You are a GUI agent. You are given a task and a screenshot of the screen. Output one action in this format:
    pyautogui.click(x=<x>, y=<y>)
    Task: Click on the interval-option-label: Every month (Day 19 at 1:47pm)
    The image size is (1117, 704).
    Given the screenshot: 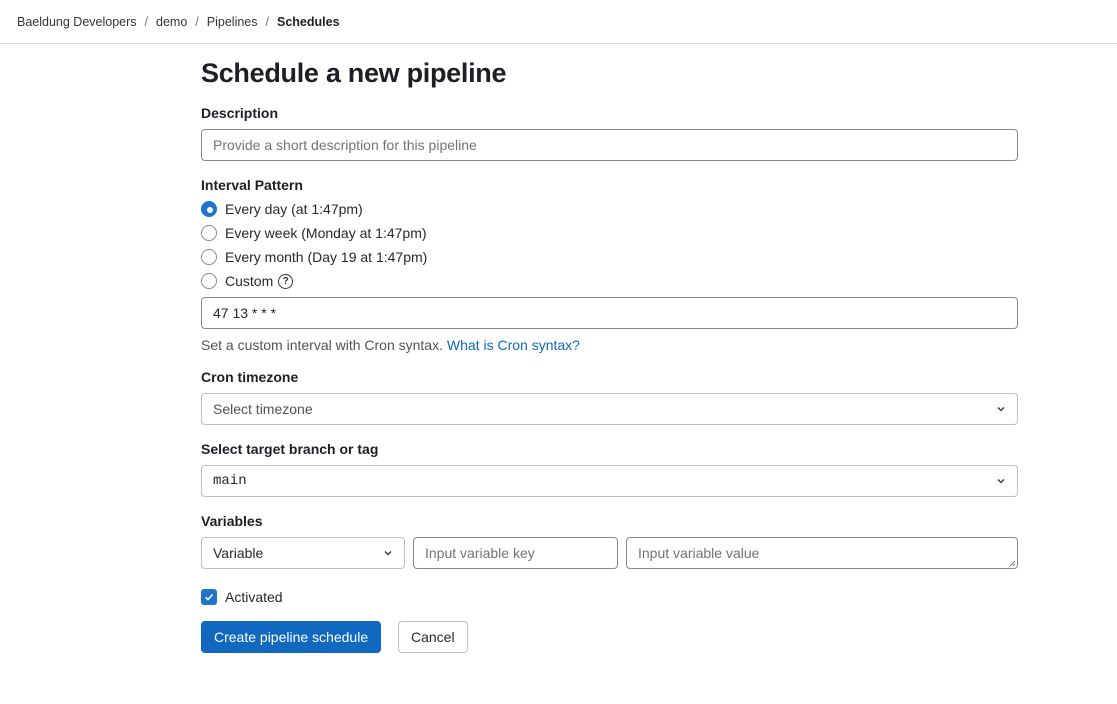 What is the action you would take?
    pyautogui.click(x=326, y=257)
    